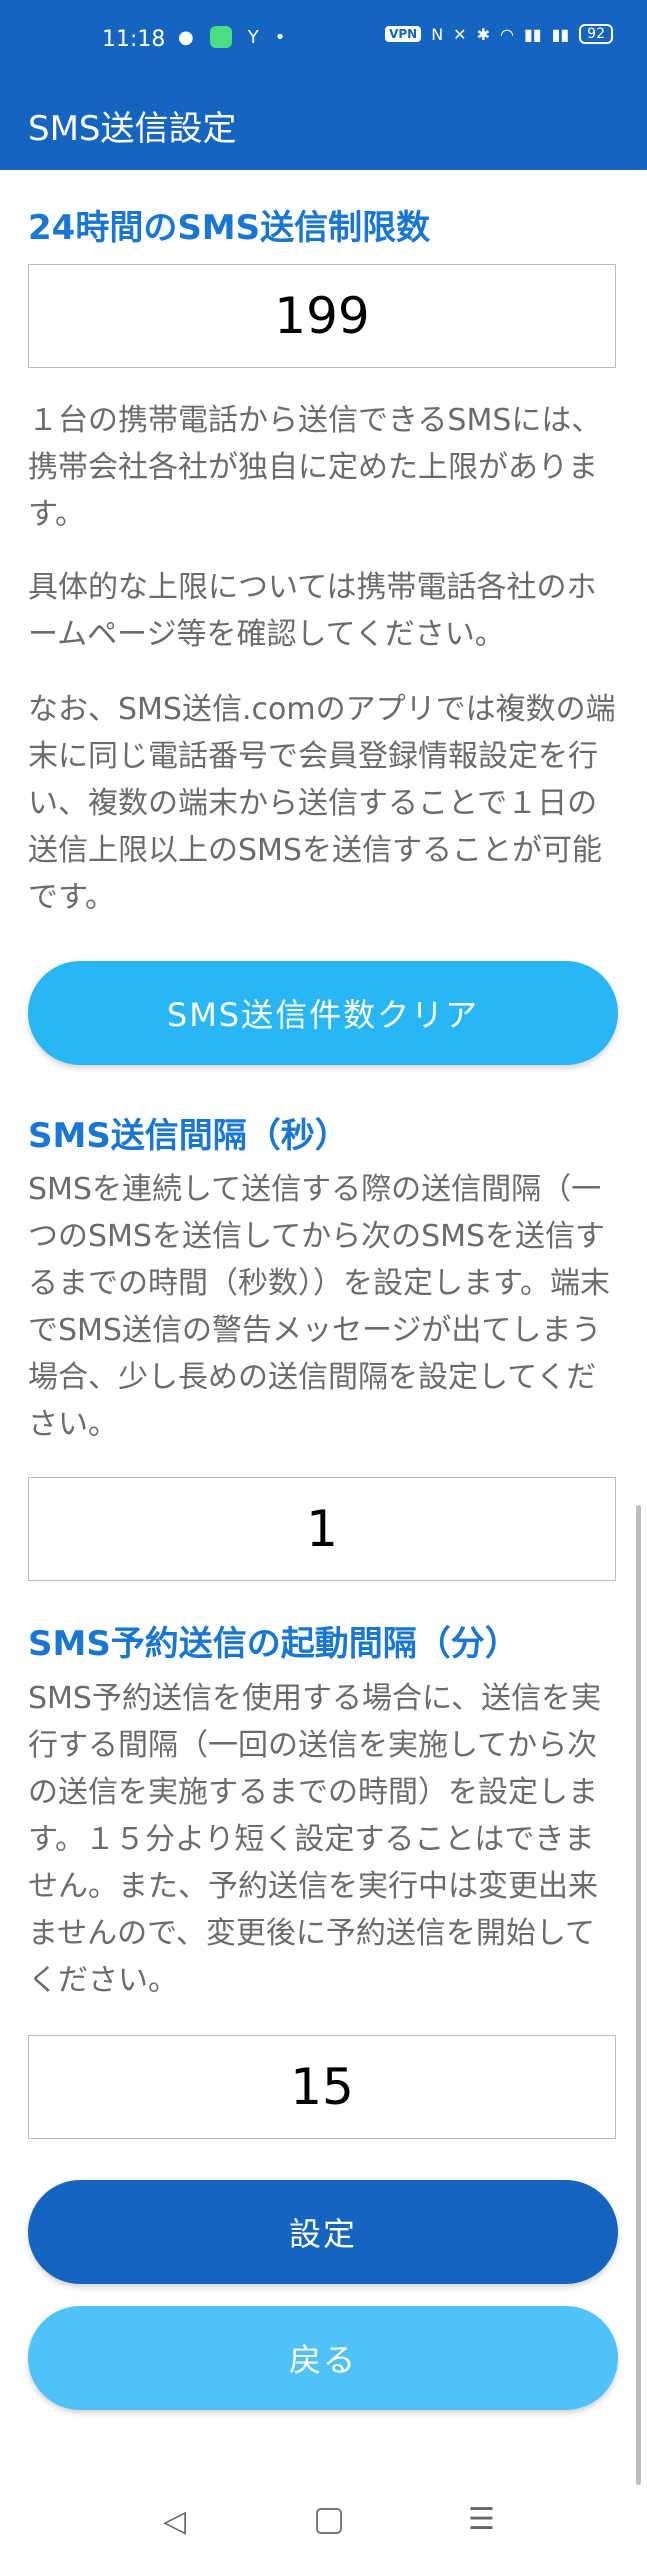 This screenshot has width=647, height=2560. Describe the element at coordinates (220, 37) in the screenshot. I see `app-icon` at that location.